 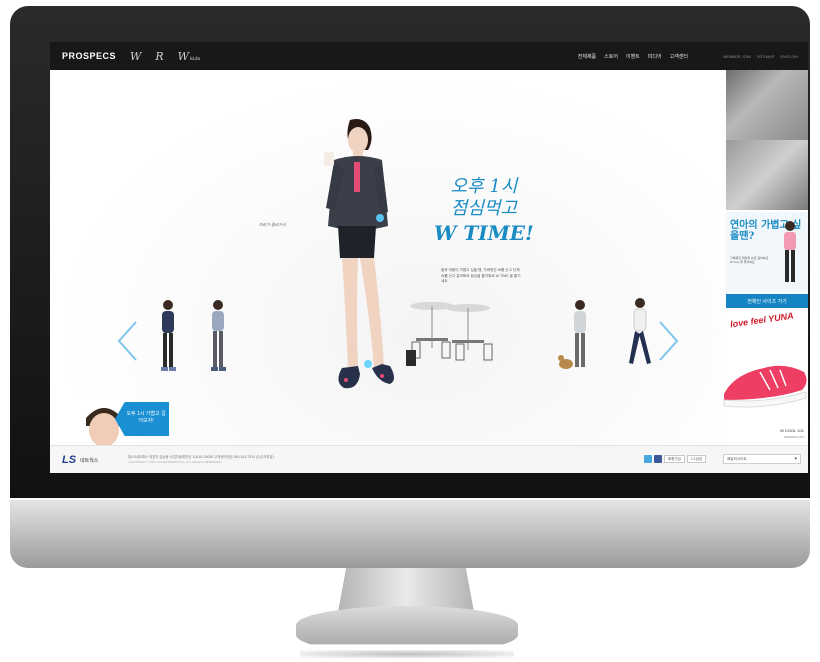 What do you see at coordinates (767, 105) in the screenshot?
I see `sidebar-thumbnail-walking` at bounding box center [767, 105].